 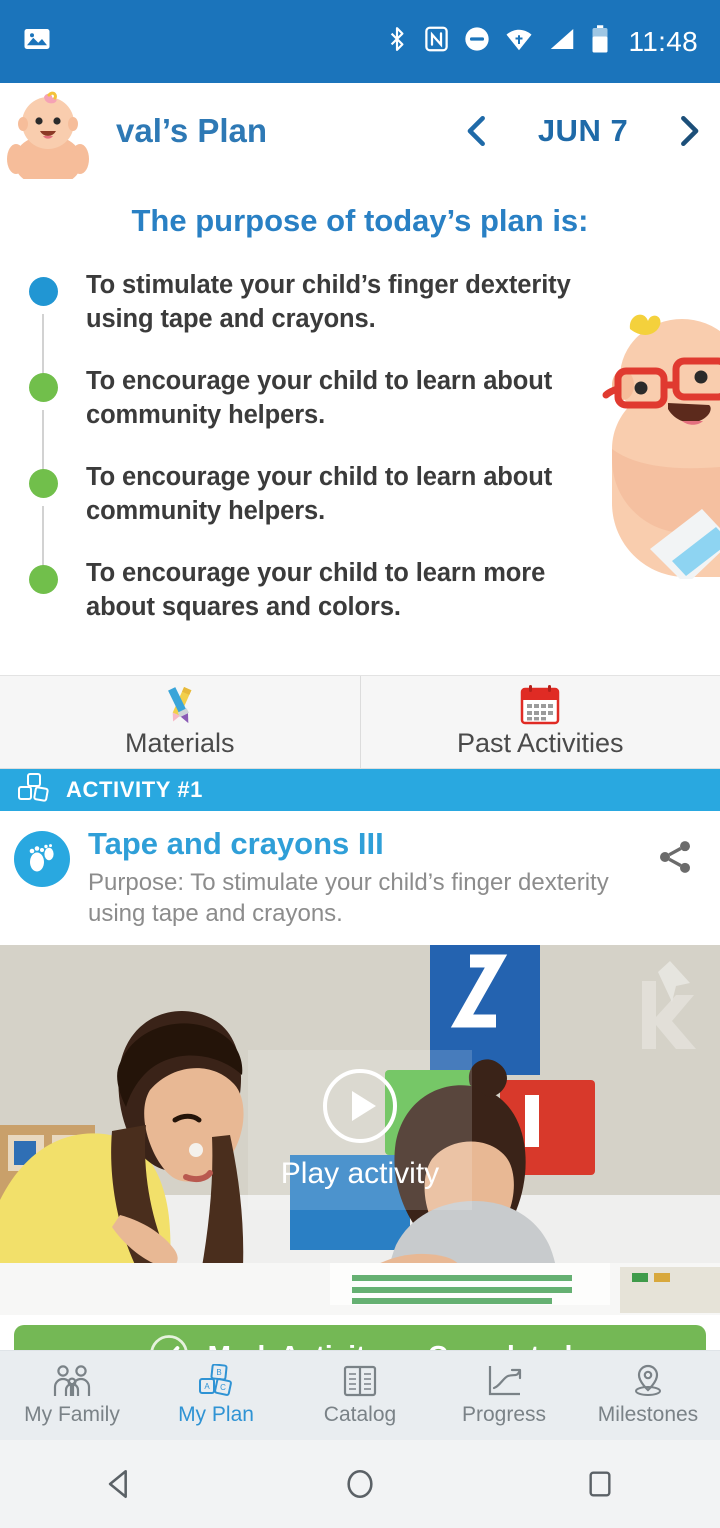 What do you see at coordinates (689, 131) in the screenshot?
I see `chevron-right-icon` at bounding box center [689, 131].